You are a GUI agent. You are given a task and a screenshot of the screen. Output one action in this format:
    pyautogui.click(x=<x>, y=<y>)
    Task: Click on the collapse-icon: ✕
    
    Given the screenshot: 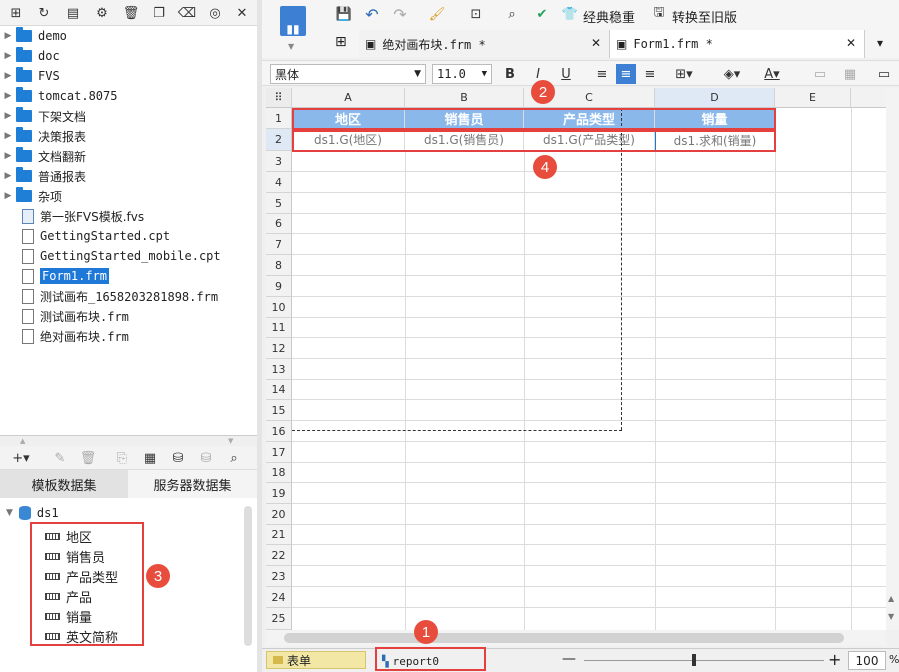 What is the action you would take?
    pyautogui.click(x=242, y=13)
    